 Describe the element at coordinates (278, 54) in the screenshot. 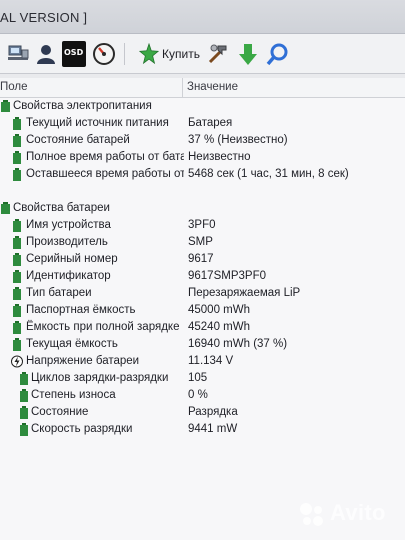

I see `search-icon` at that location.